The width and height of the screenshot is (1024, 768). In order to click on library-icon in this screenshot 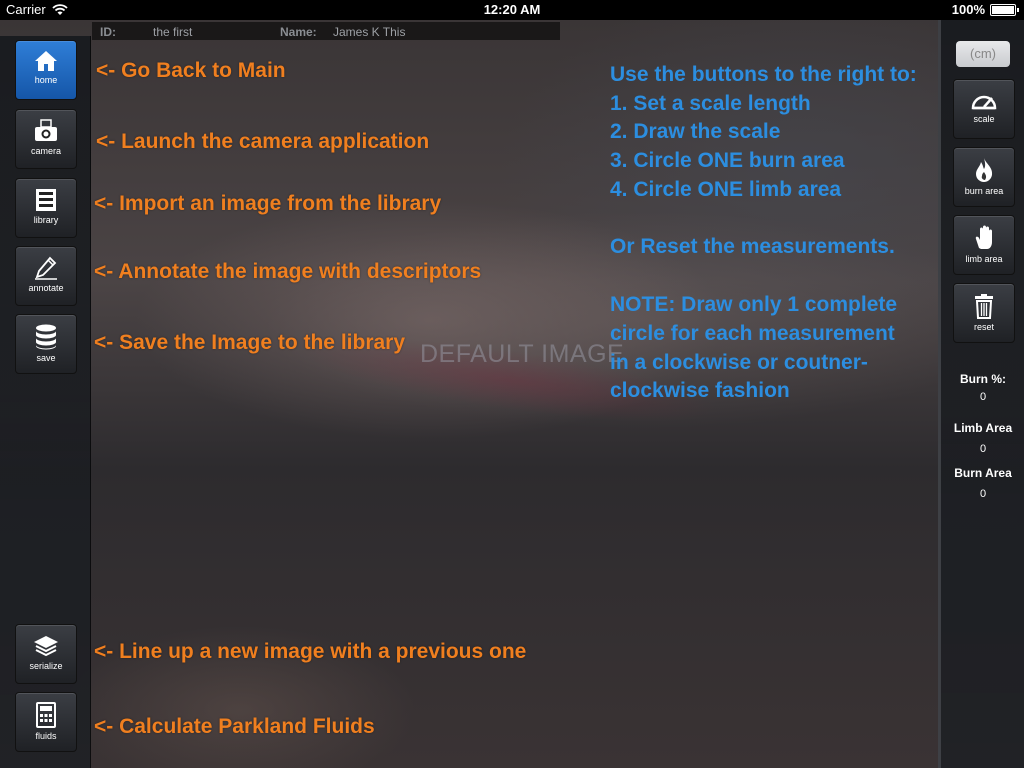, I will do `click(46, 200)`.